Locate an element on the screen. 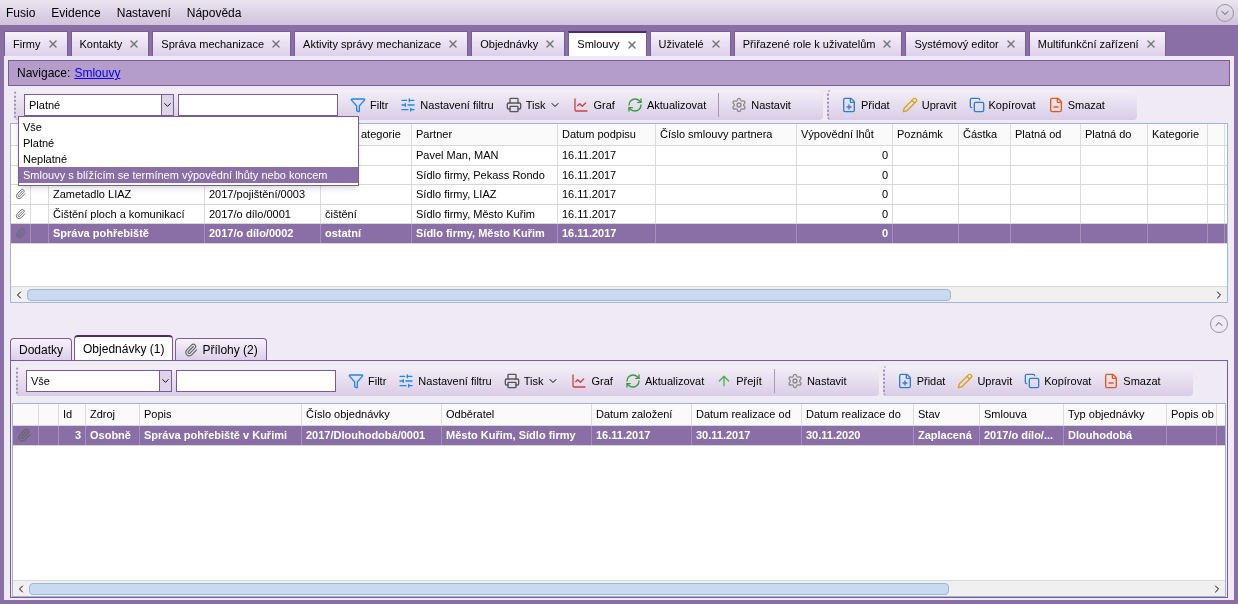 Image resolution: width=1238 pixels, height=604 pixels. column-header: Poznámk is located at coordinates (920, 134).